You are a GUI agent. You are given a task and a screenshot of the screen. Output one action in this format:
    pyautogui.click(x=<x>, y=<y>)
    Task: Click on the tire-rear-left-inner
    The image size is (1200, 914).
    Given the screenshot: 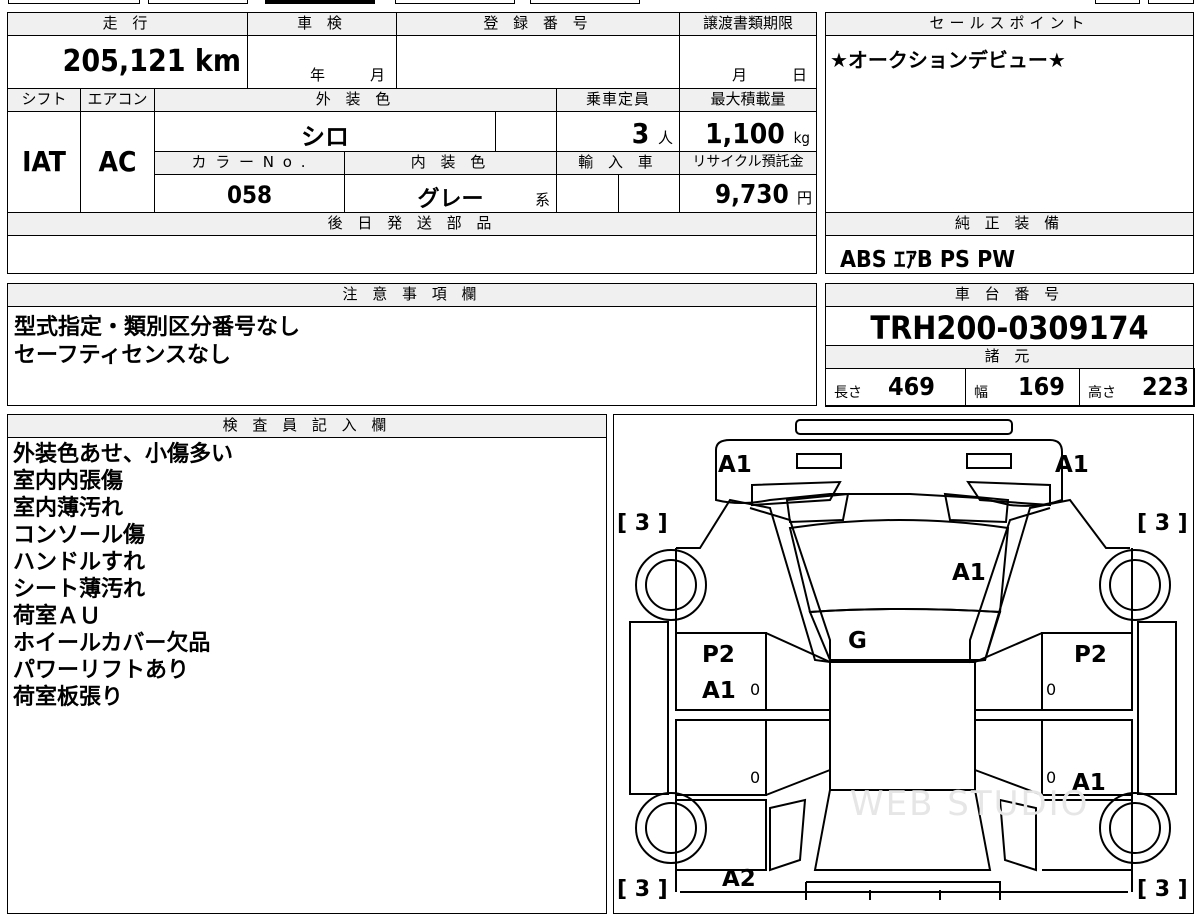 What is the action you would take?
    pyautogui.click(x=671, y=828)
    